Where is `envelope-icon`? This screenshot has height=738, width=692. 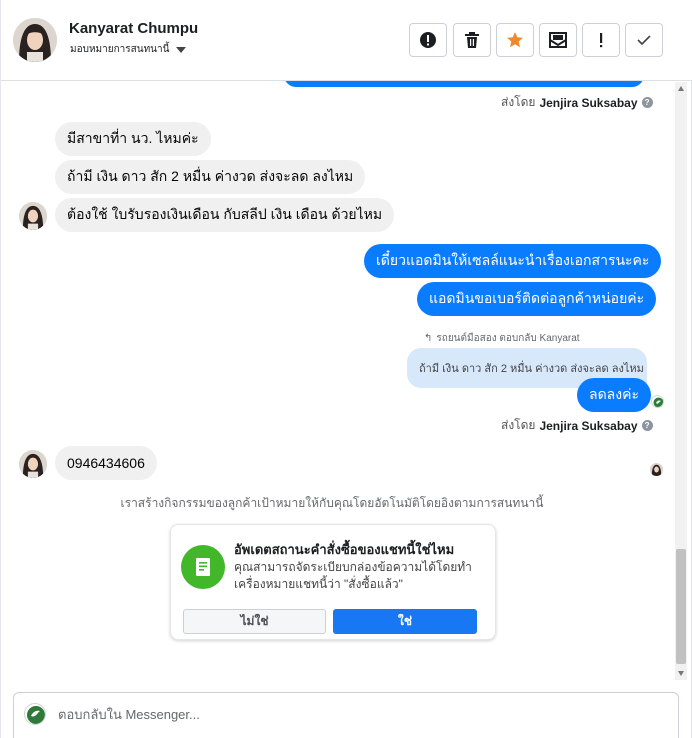
envelope-icon is located at coordinates (558, 40).